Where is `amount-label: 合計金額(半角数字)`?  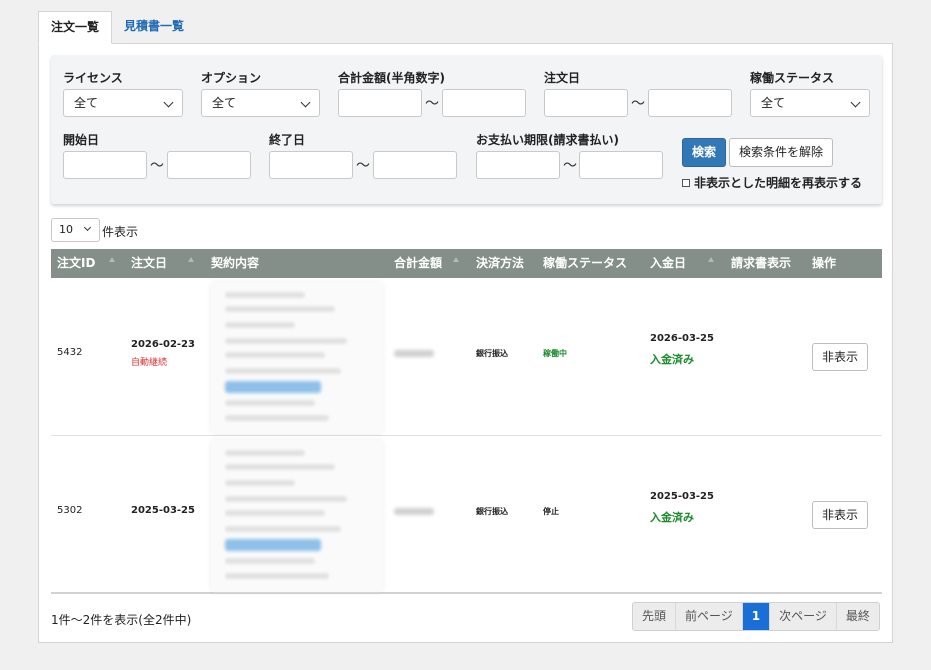
amount-label: 合計金額(半角数字) is located at coordinates (391, 78).